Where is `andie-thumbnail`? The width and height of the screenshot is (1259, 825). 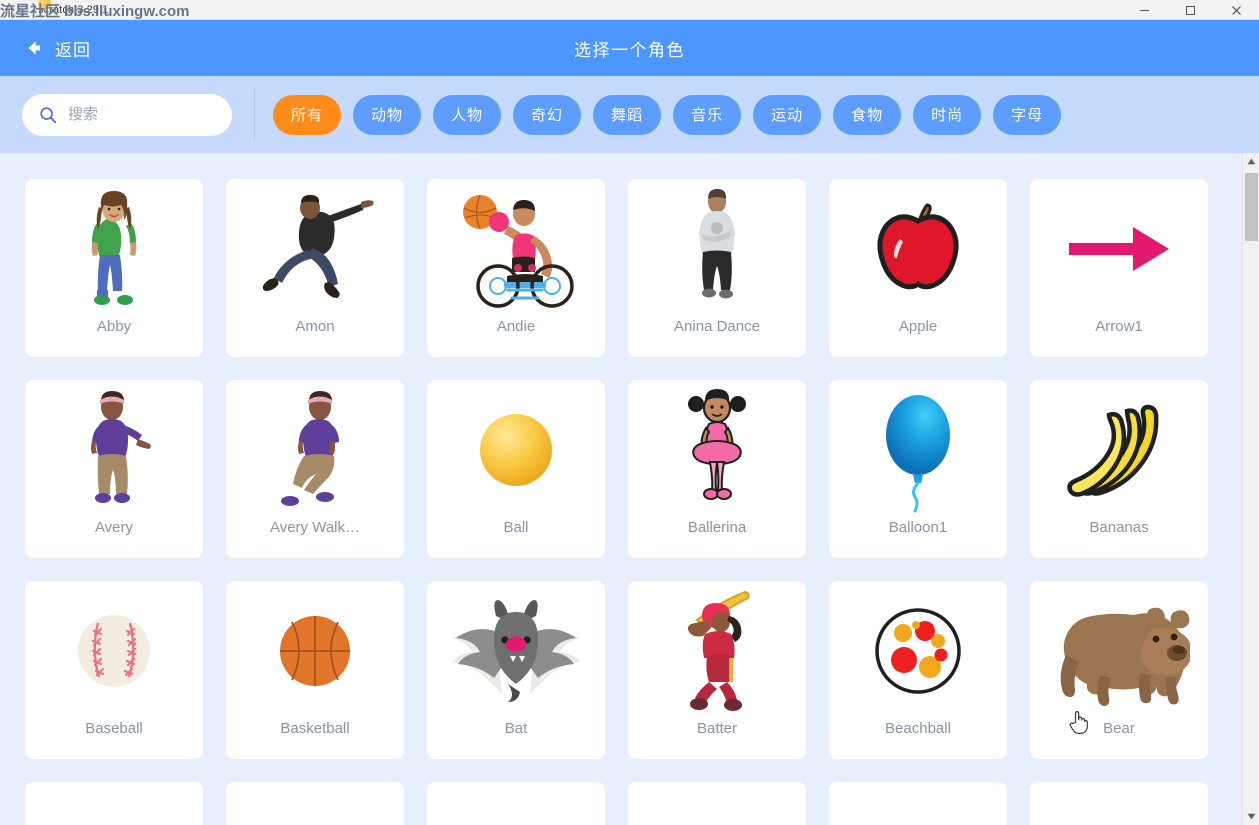 andie-thumbnail is located at coordinates (516, 249).